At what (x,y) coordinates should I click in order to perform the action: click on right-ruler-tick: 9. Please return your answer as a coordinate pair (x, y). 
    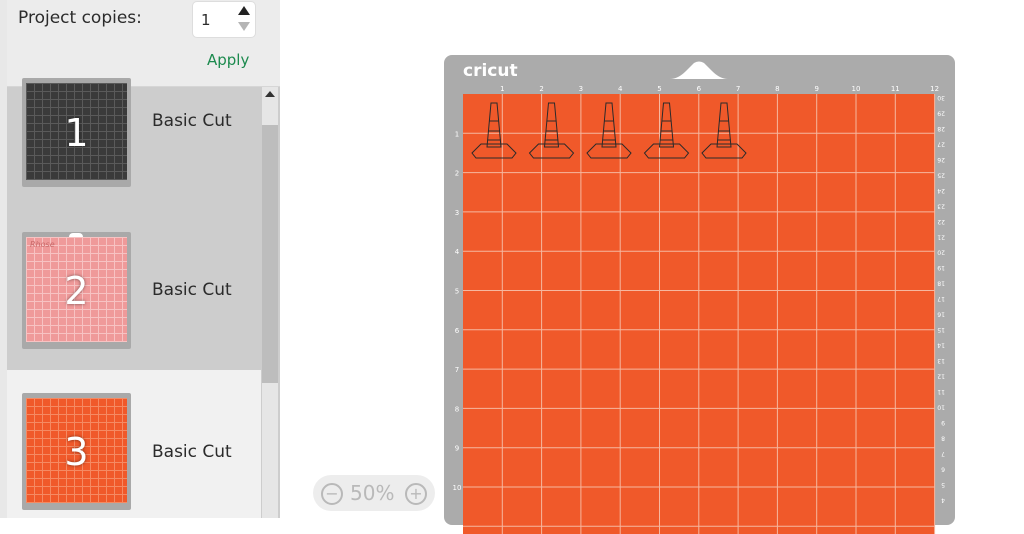
    Looking at the image, I should click on (943, 422).